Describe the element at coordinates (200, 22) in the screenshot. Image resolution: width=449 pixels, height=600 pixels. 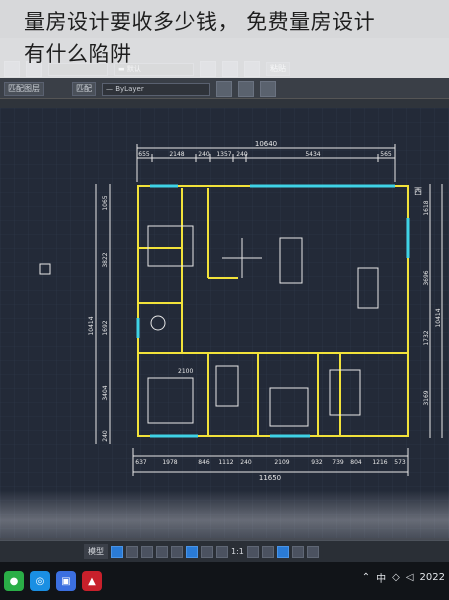
I see `title-line-1: 量房设计要收多少钱， 免费量房设计` at that location.